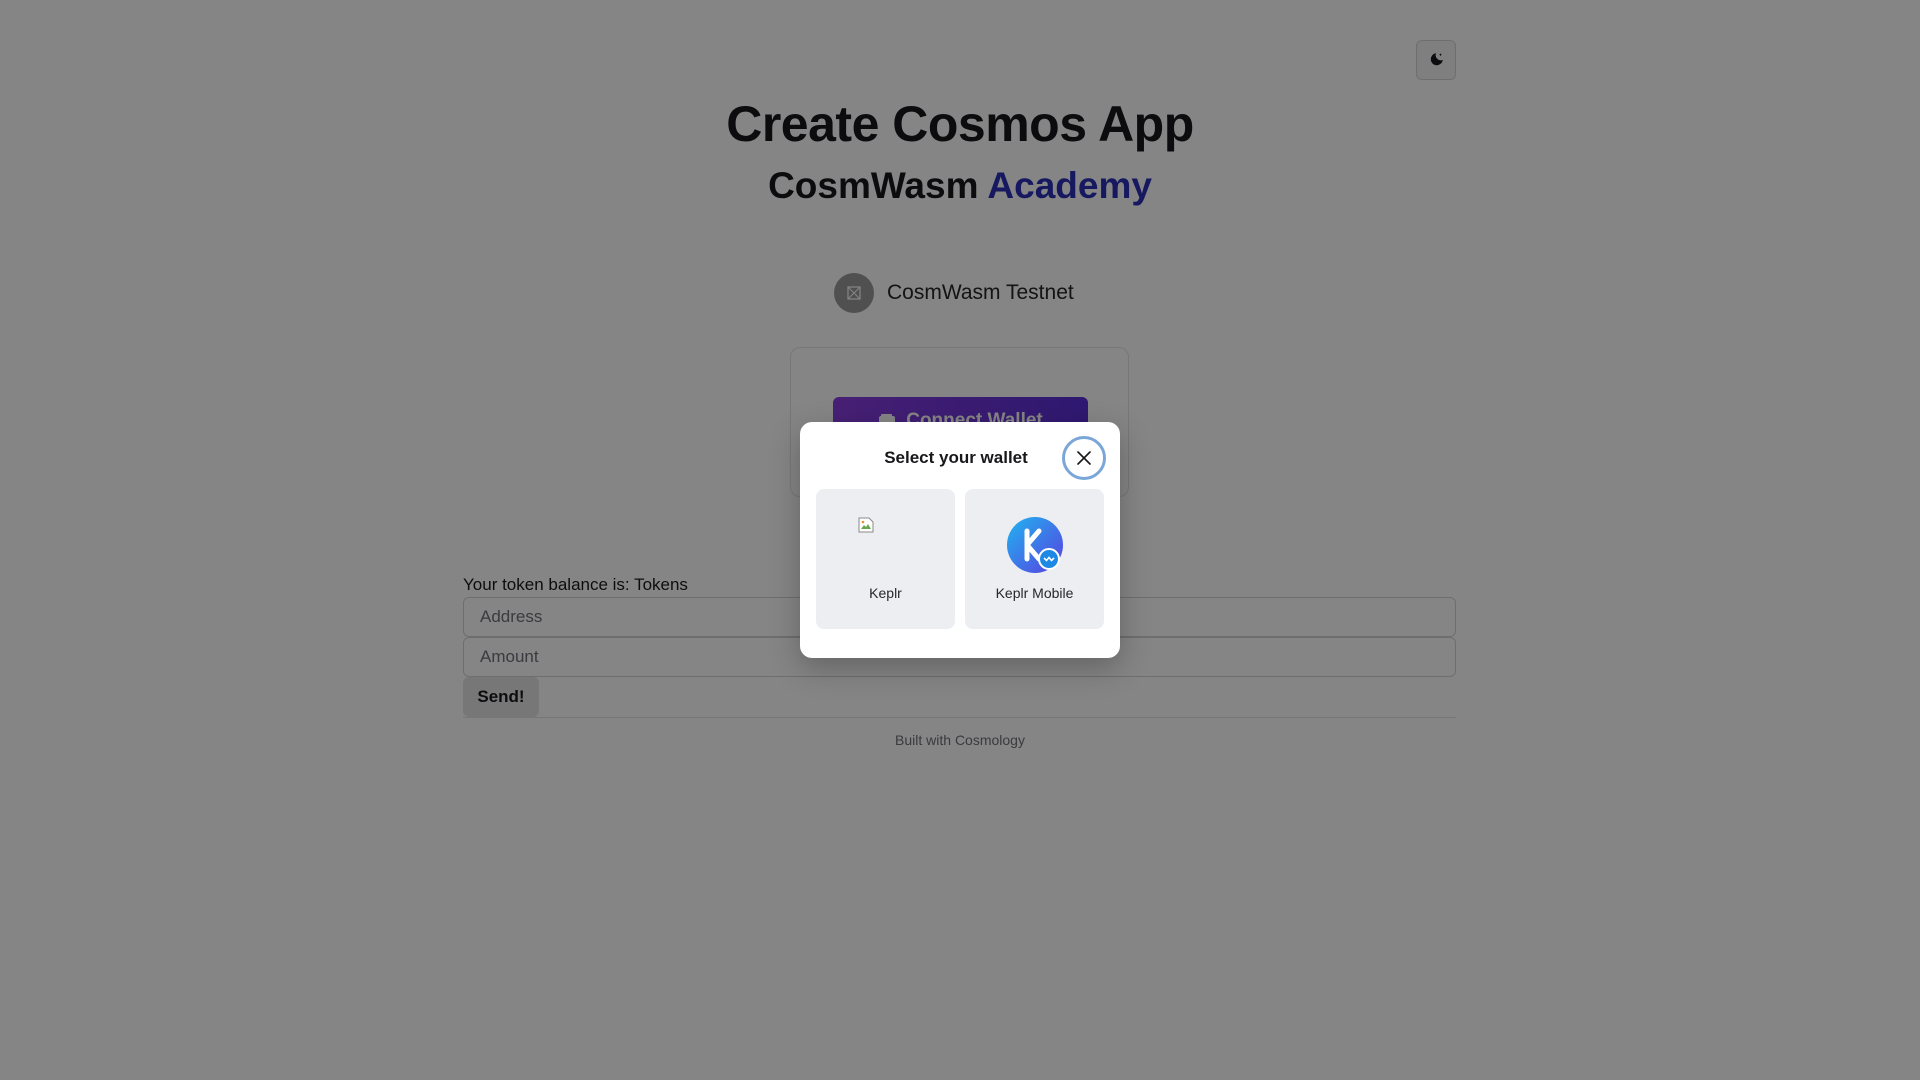  I want to click on close-icon, so click(1084, 458).